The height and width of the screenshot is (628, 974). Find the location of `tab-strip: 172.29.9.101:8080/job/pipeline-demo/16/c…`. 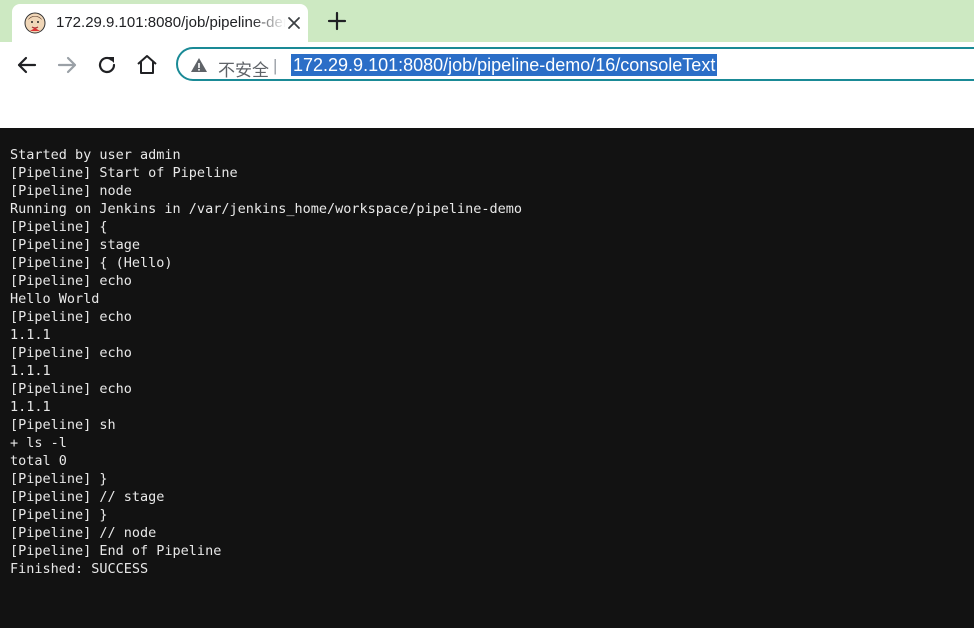

tab-strip: 172.29.9.101:8080/job/pipeline-demo/16/c… is located at coordinates (487, 21).